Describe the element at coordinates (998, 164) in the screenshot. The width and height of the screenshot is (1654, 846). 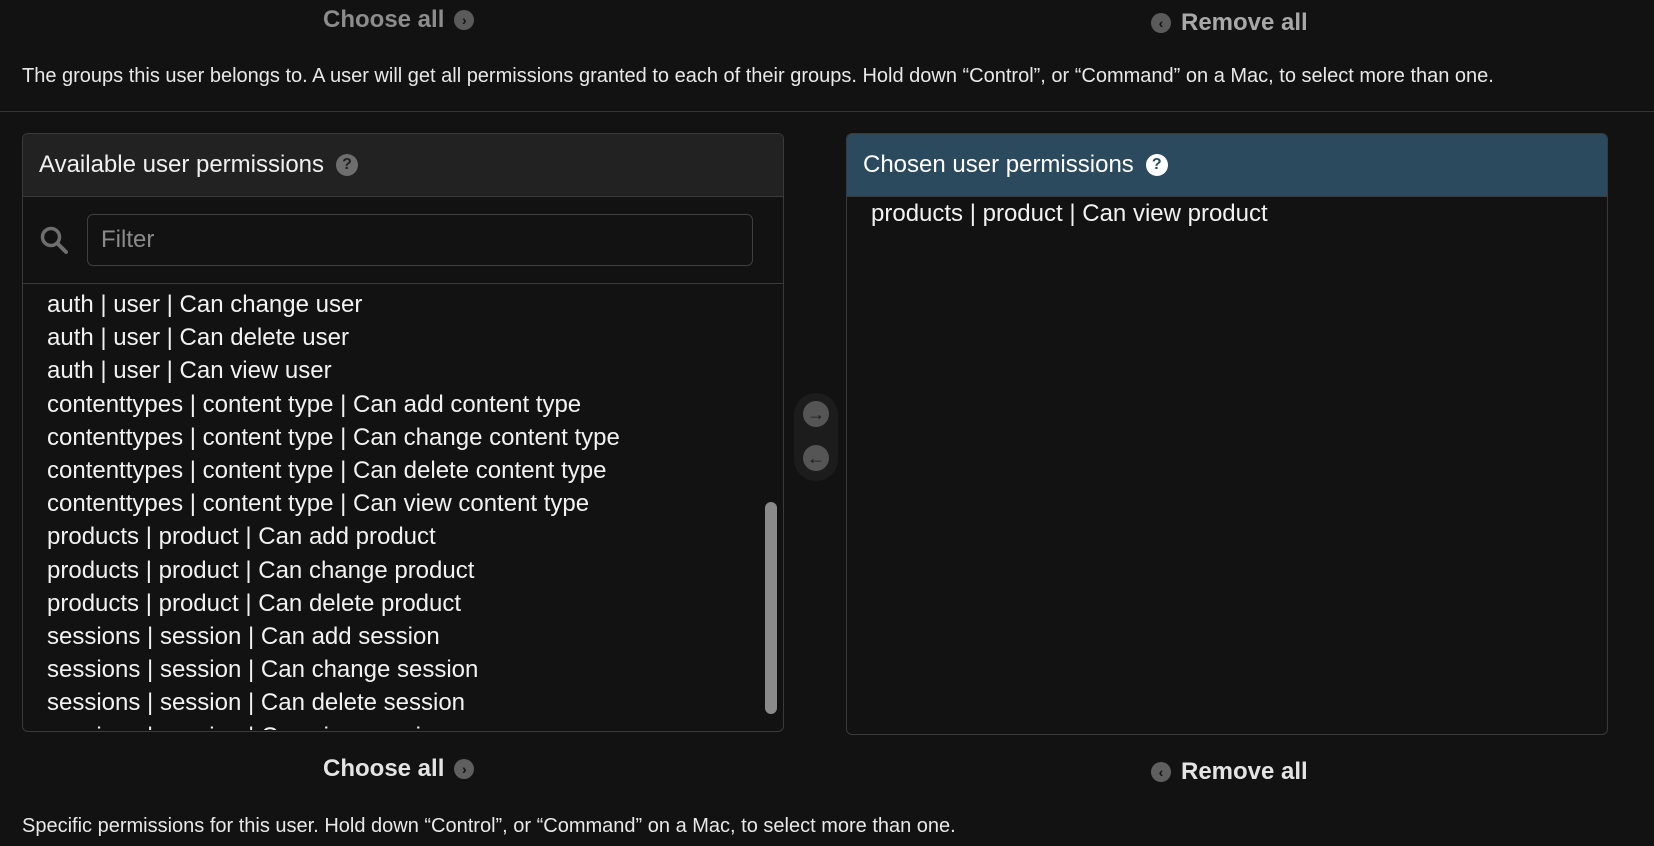
I see `chosen-permissions-title: Chosen user permissions` at that location.